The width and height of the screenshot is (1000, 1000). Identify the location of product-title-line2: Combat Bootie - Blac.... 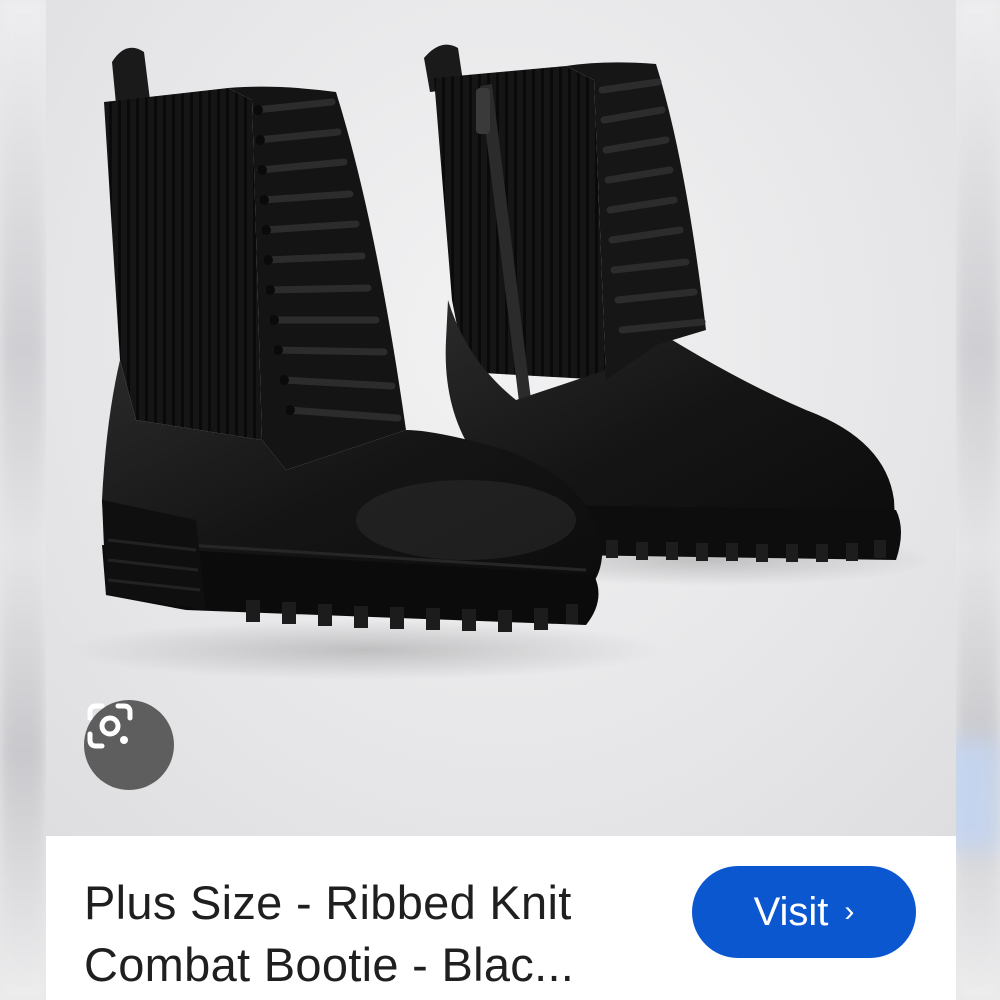
(329, 964).